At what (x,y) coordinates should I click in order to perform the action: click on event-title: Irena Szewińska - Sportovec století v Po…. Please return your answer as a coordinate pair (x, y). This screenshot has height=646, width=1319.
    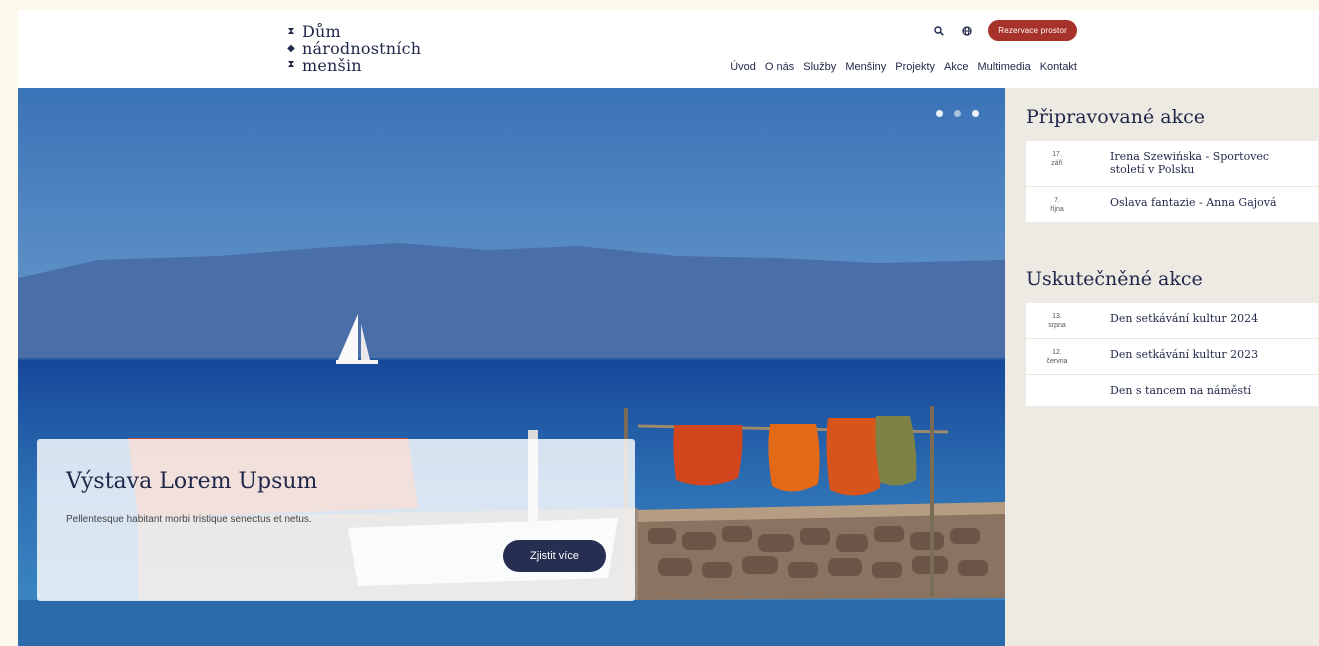
    Looking at the image, I should click on (1190, 163).